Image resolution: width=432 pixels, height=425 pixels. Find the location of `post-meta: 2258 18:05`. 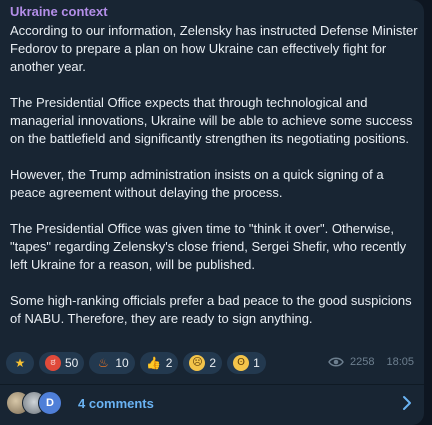

post-meta: 2258 18:05 is located at coordinates (371, 362).